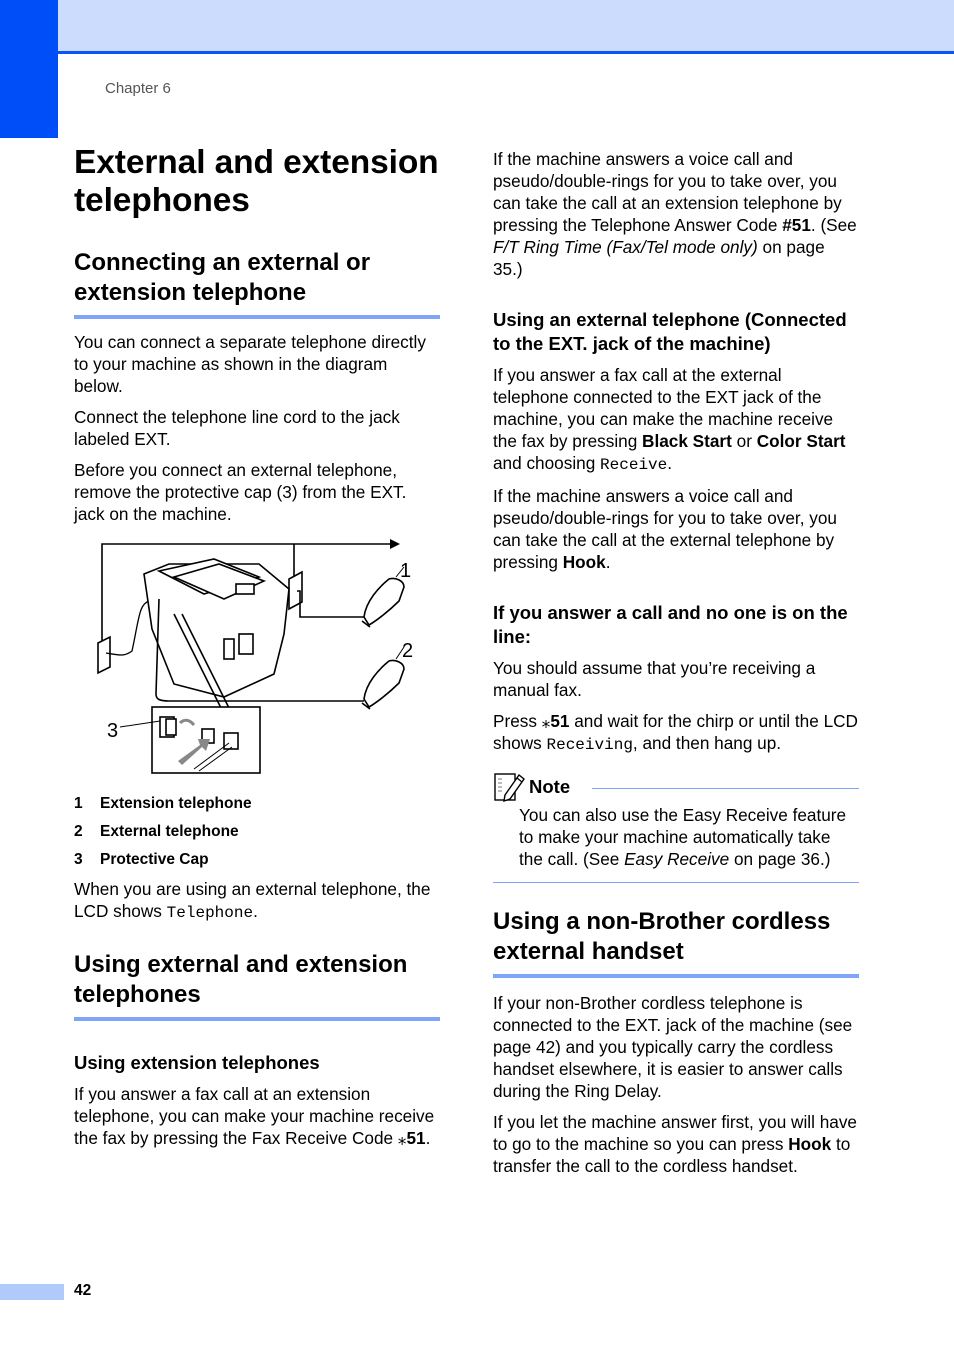  I want to click on external-telephone-icon, so click(383, 684).